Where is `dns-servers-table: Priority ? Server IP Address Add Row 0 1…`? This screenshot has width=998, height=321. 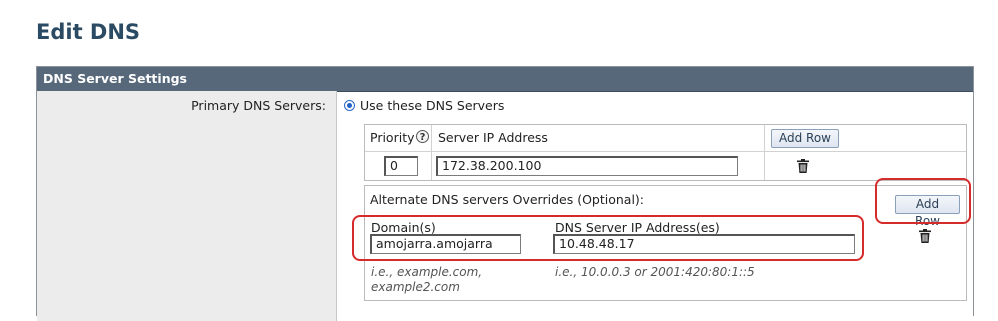
dns-servers-table: Priority ? Server IP Address Add Row 0 1… is located at coordinates (665, 152).